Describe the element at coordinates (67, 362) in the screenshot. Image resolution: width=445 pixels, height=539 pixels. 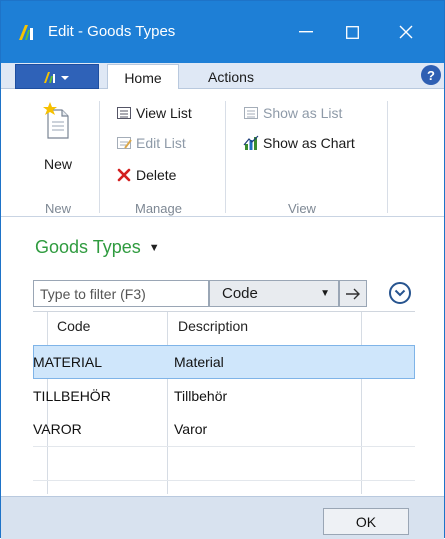
I see `cell-code: MATERIAL` at that location.